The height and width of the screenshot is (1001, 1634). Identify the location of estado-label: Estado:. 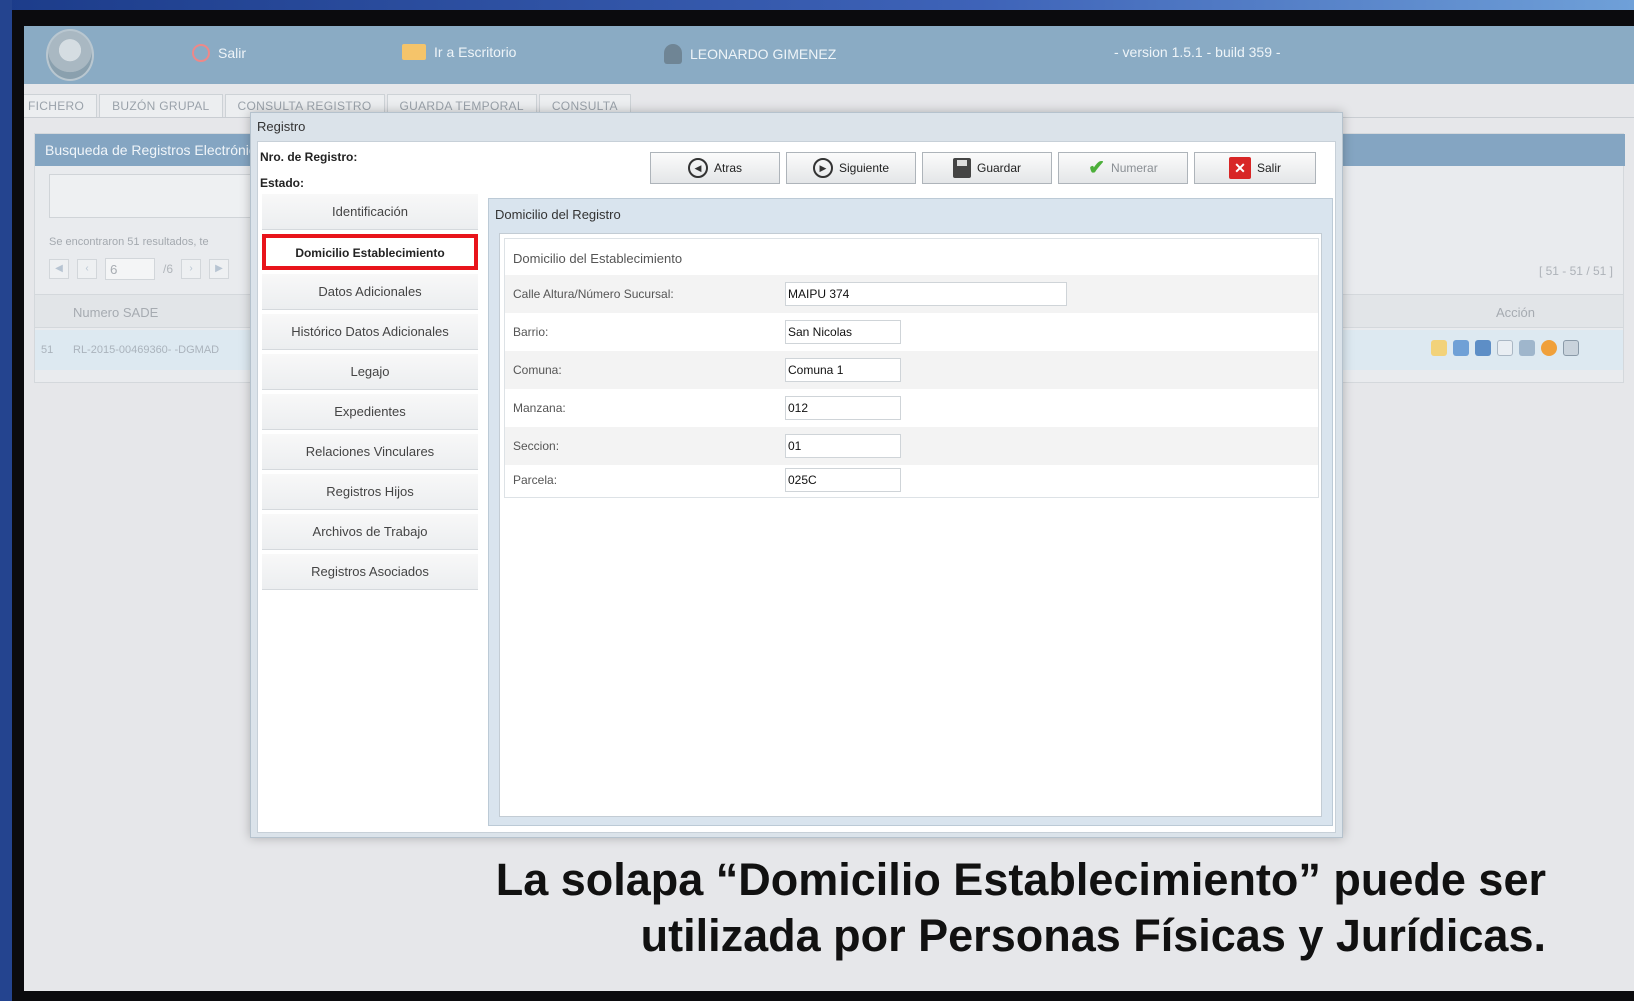
(282, 183).